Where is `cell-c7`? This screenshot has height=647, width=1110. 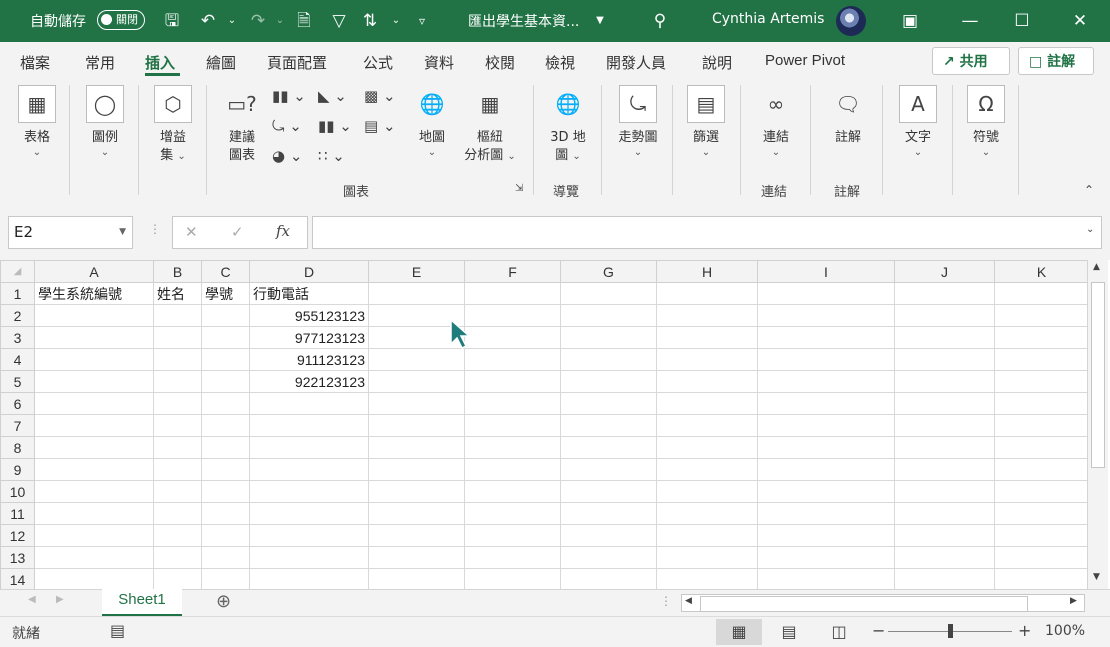 cell-c7 is located at coordinates (225, 425).